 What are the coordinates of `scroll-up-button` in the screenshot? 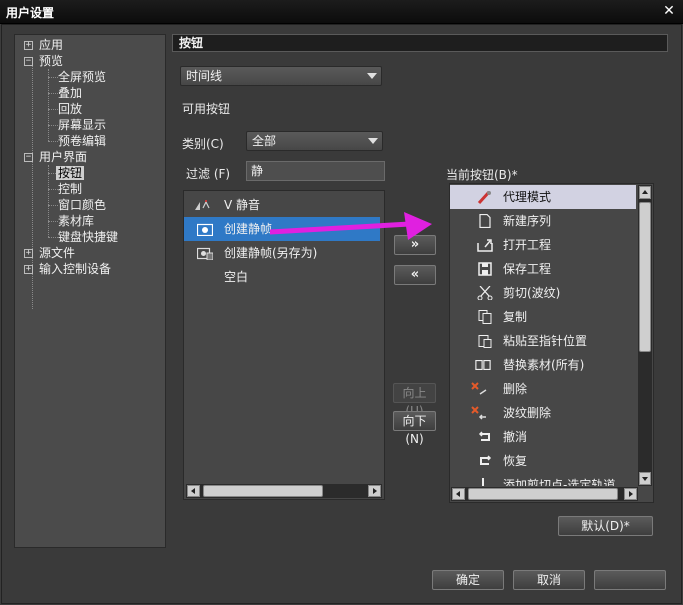 It's located at (645, 192).